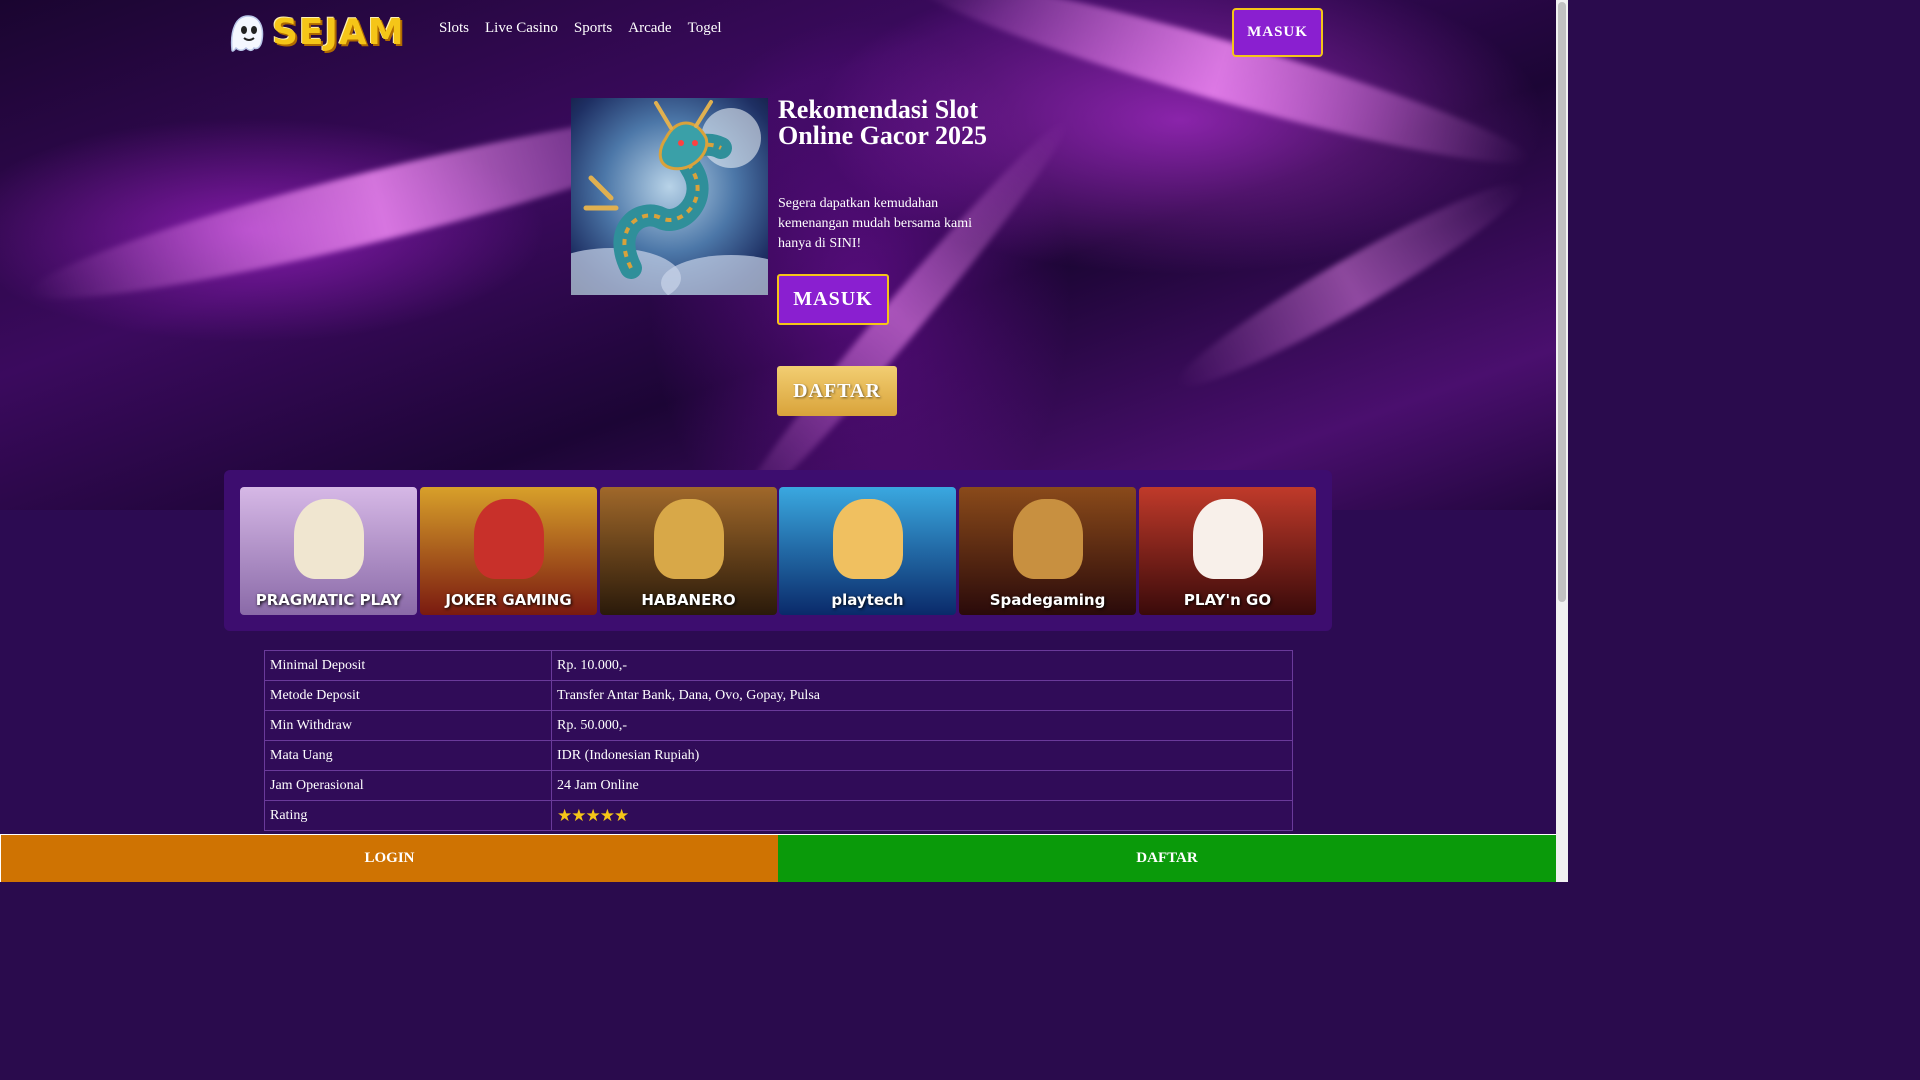  Describe the element at coordinates (922, 755) in the screenshot. I see `table-value: IDR (Indonesian Rupiah)` at that location.